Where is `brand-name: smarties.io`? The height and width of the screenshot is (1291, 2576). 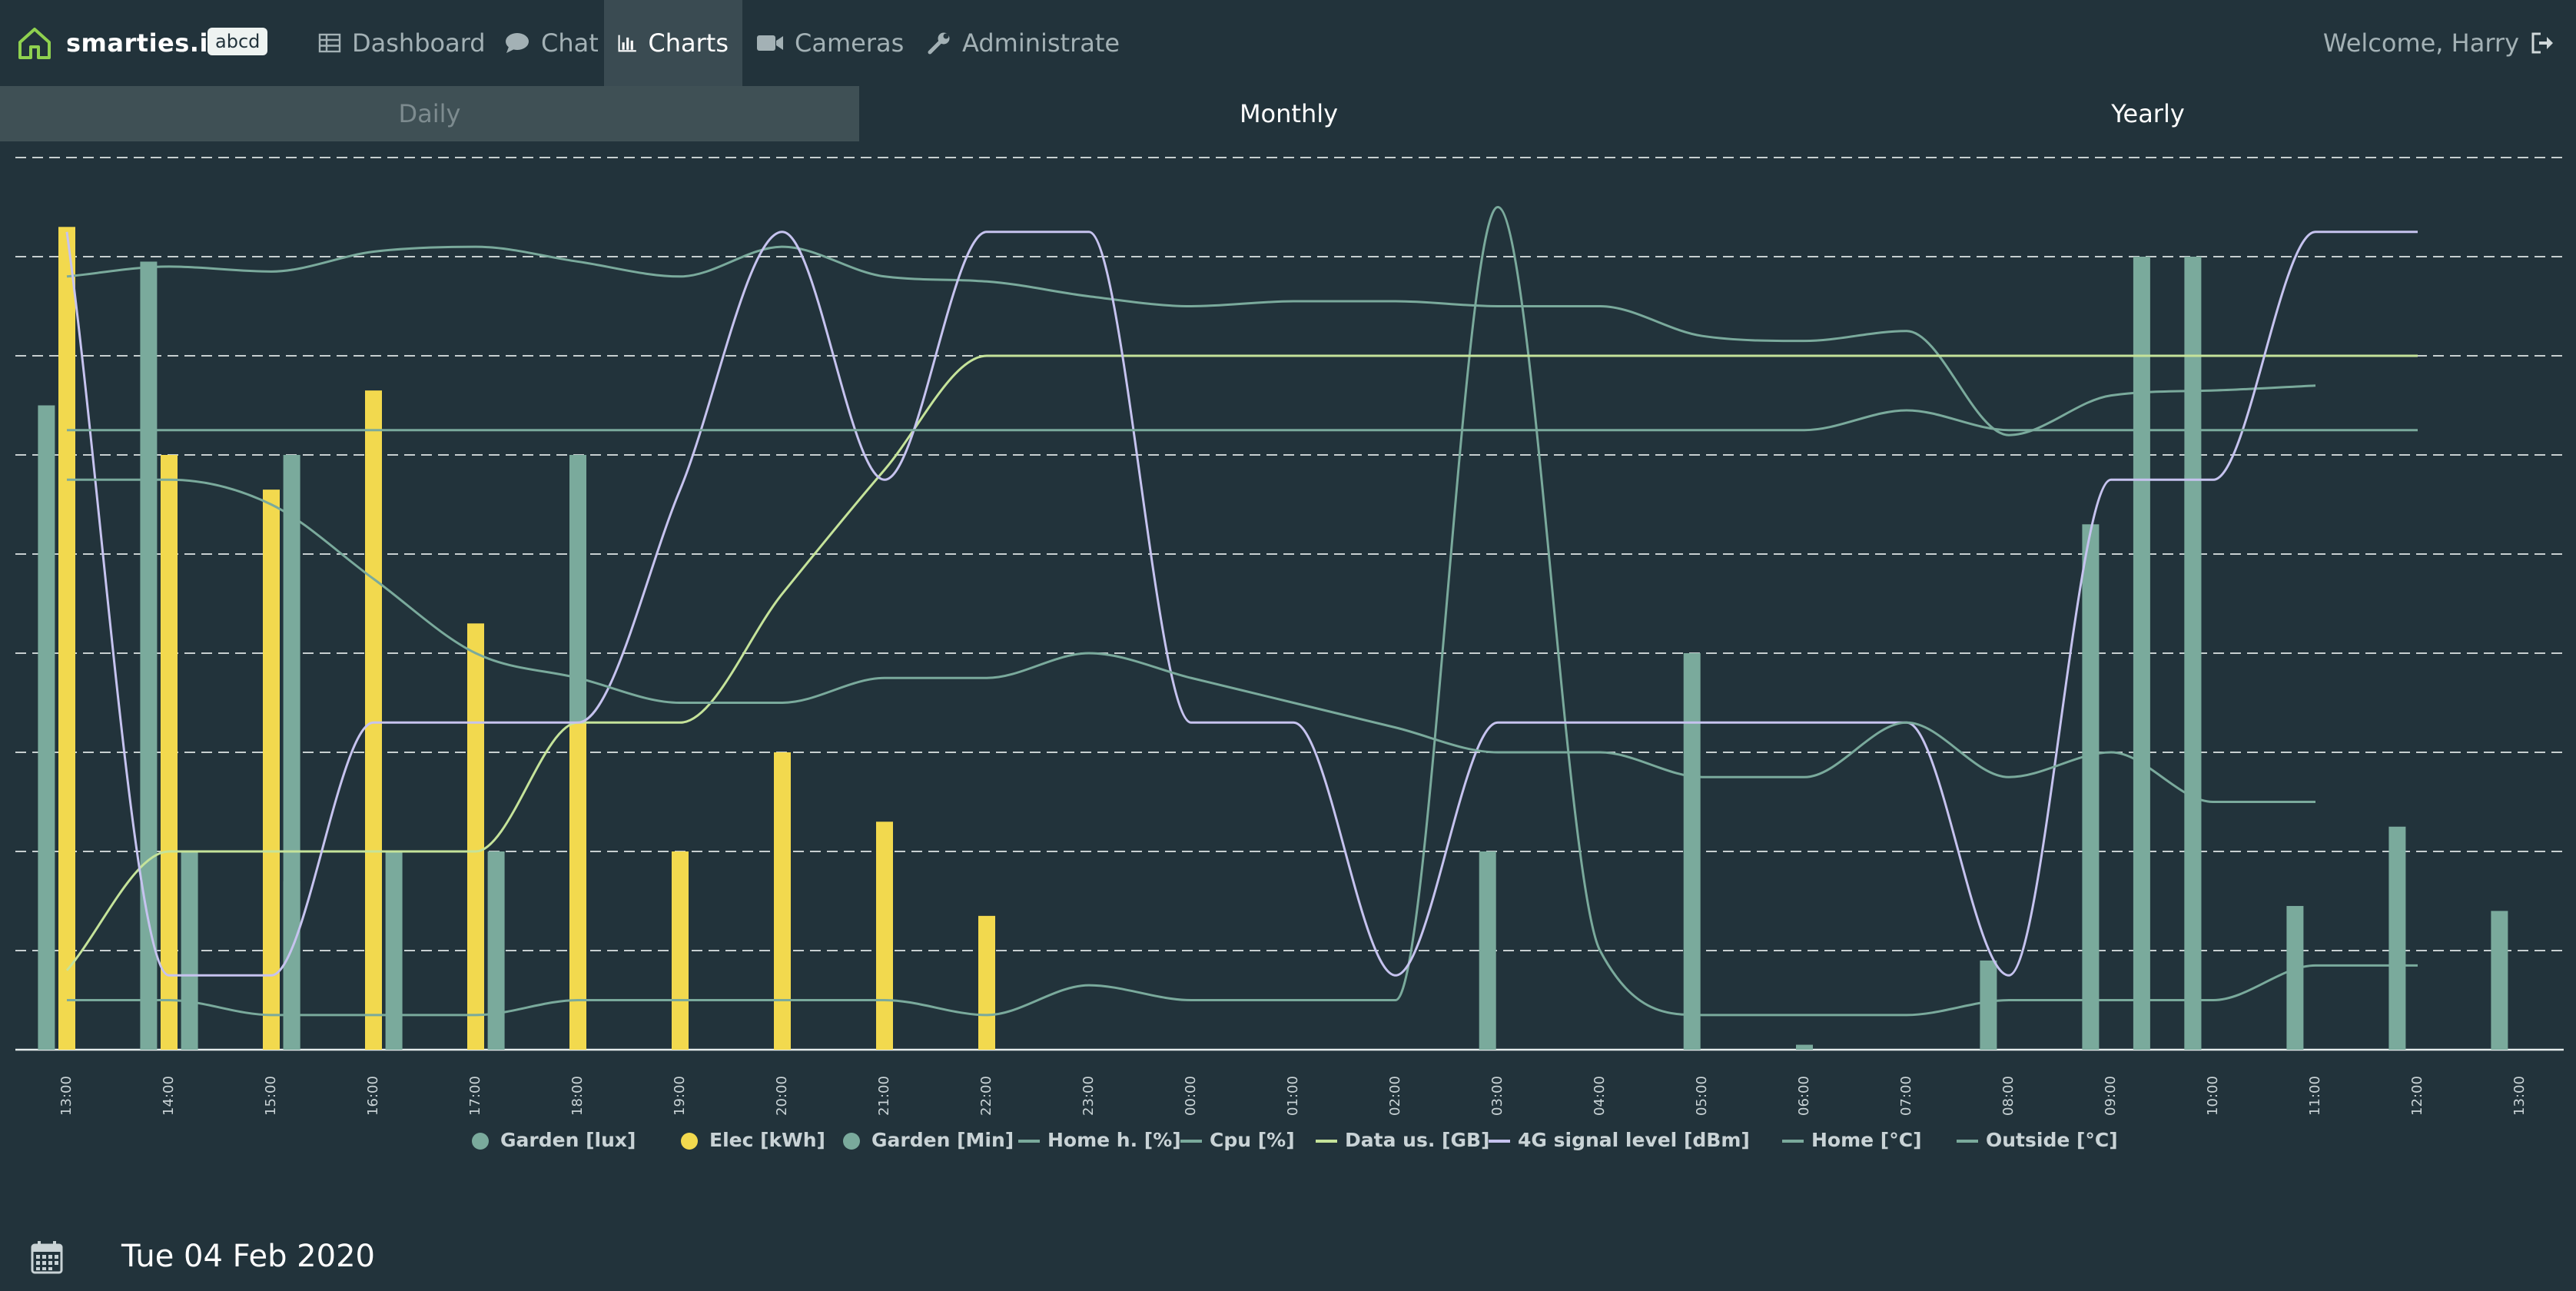 brand-name: smarties.io is located at coordinates (146, 43).